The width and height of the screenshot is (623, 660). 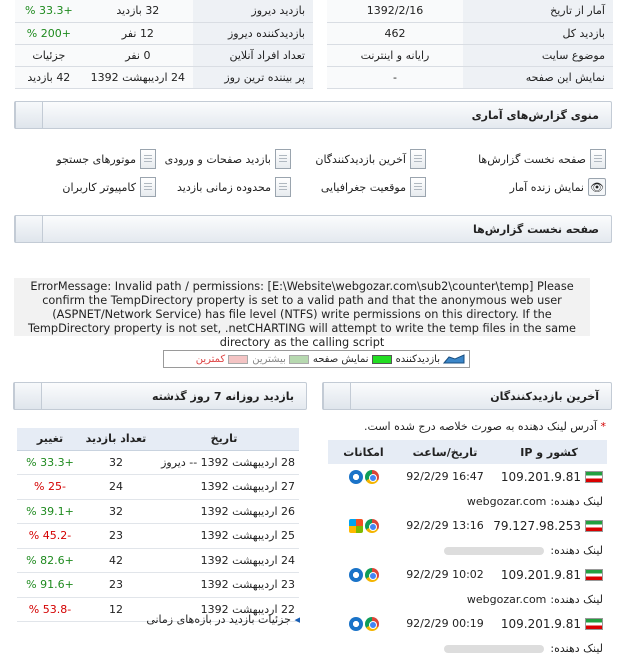 What do you see at coordinates (50, 560) in the screenshot?
I see `row-change: +82.6 %` at bounding box center [50, 560].